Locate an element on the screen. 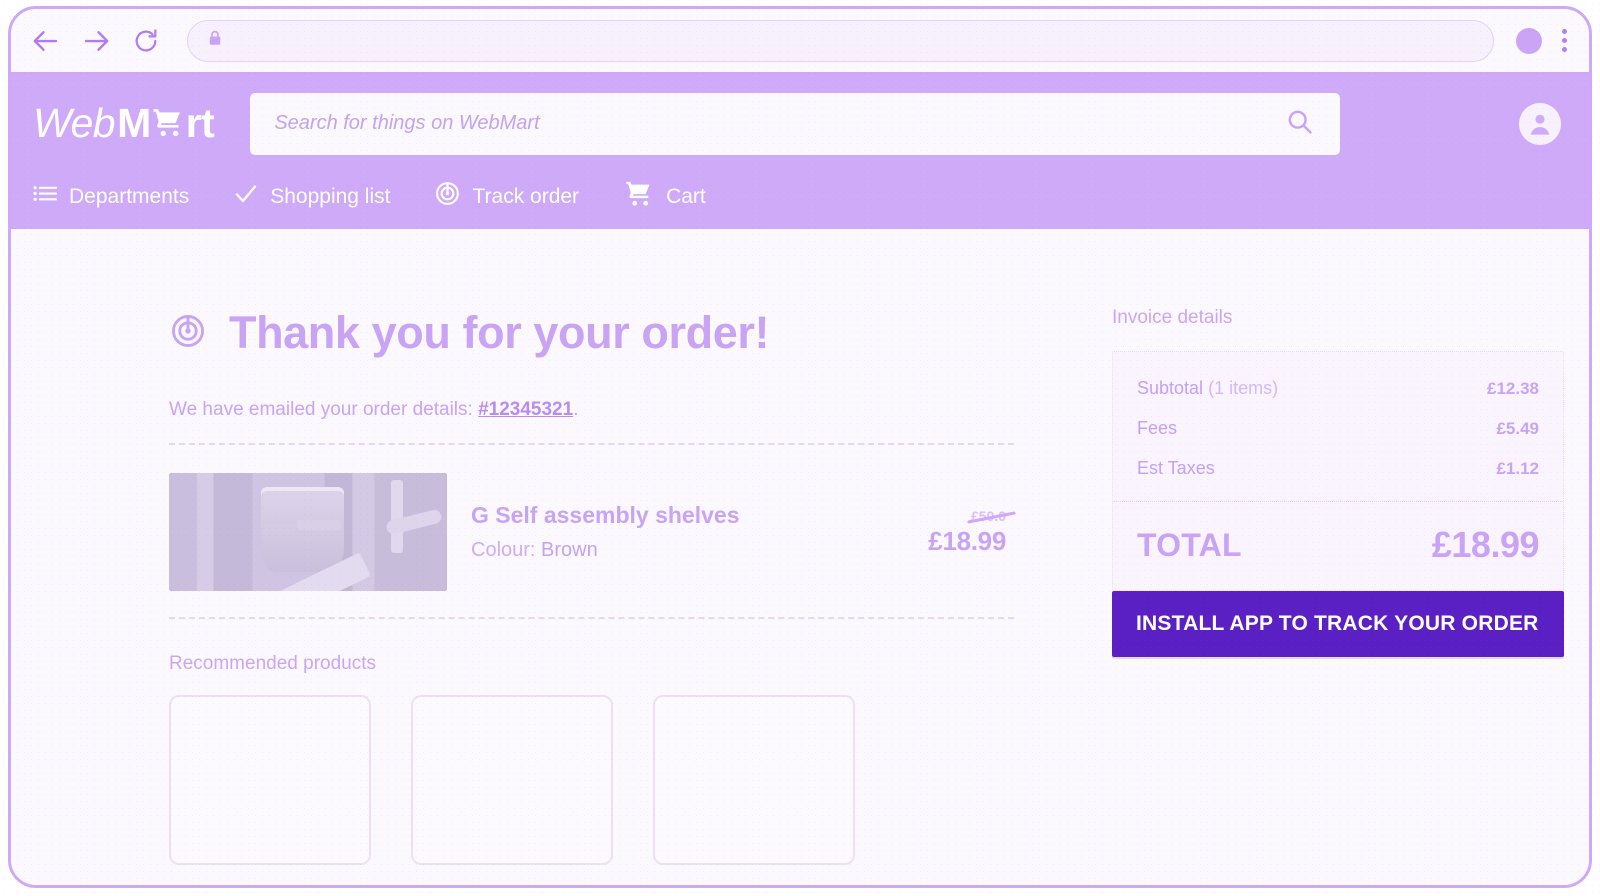 The height and width of the screenshot is (896, 1600). invoice-details-title: Invoice details is located at coordinates (1172, 317).